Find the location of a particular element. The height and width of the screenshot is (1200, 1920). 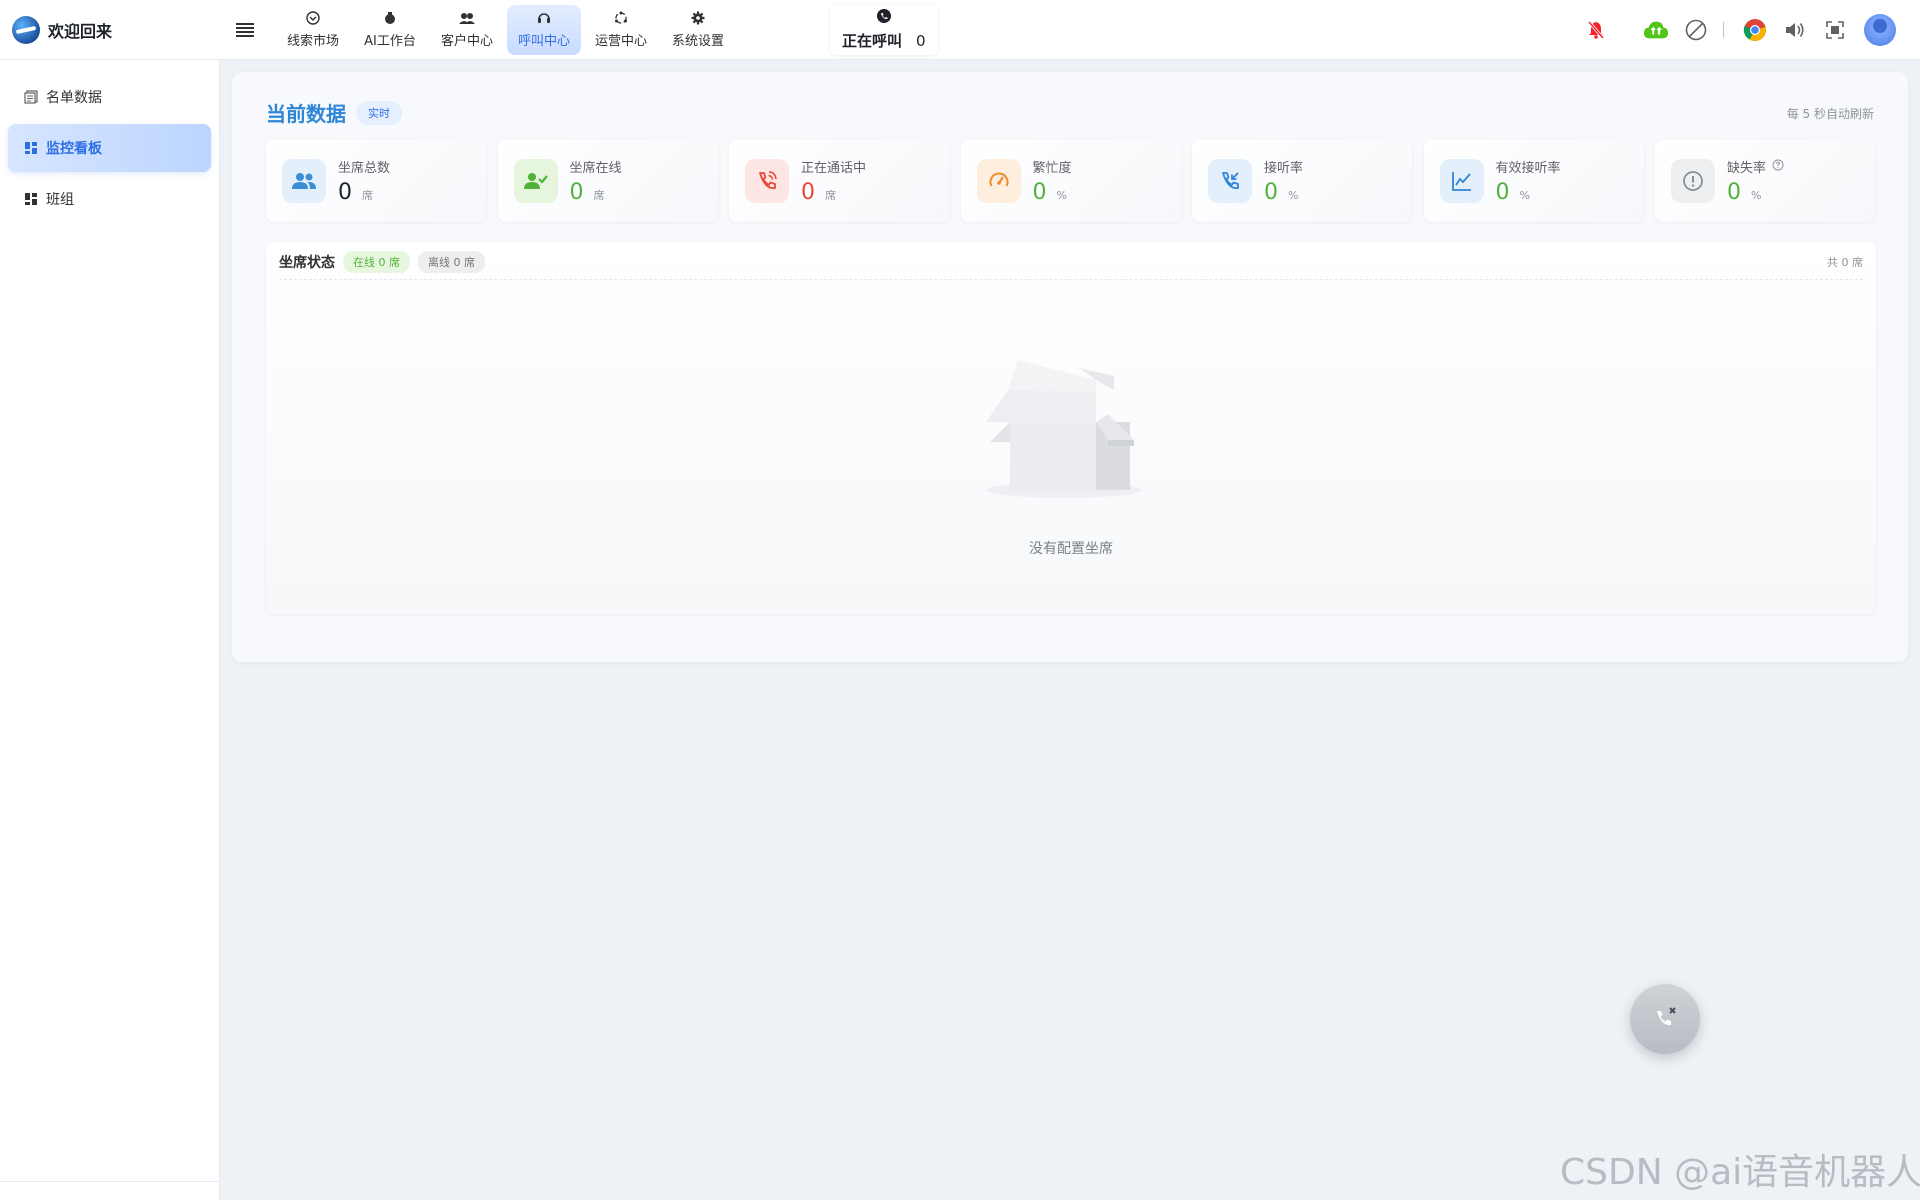

menu-toggle-icon is located at coordinates (245, 29).